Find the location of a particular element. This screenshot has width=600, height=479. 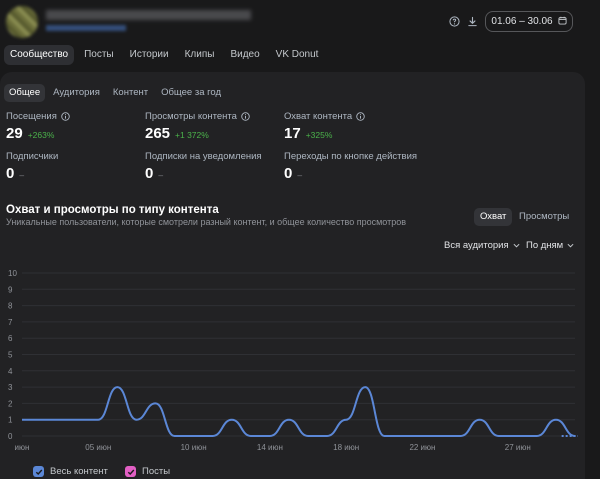

stat-label: Охват контента is located at coordinates (318, 116).